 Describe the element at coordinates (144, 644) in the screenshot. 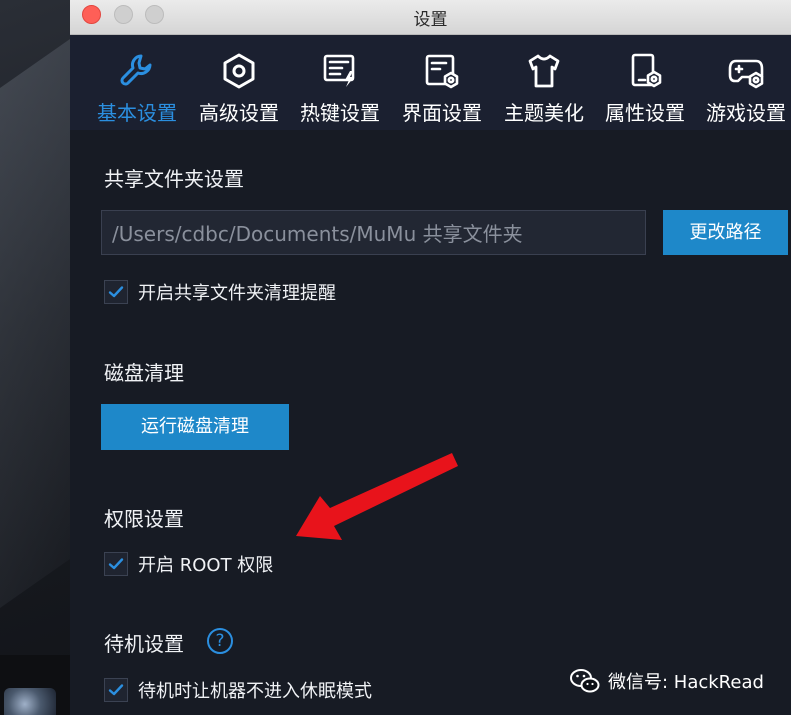

I see `standby-title: 待机设置` at that location.